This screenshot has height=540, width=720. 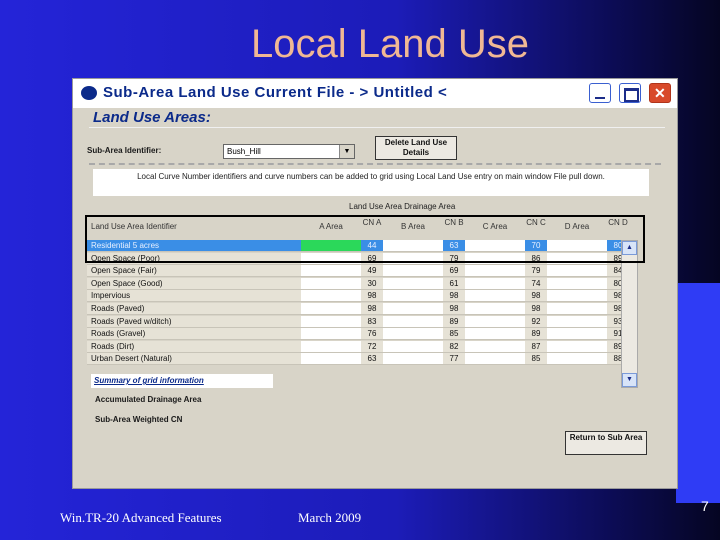 I want to click on land-use-name-cell: Roads (Gravel), so click(x=194, y=334).